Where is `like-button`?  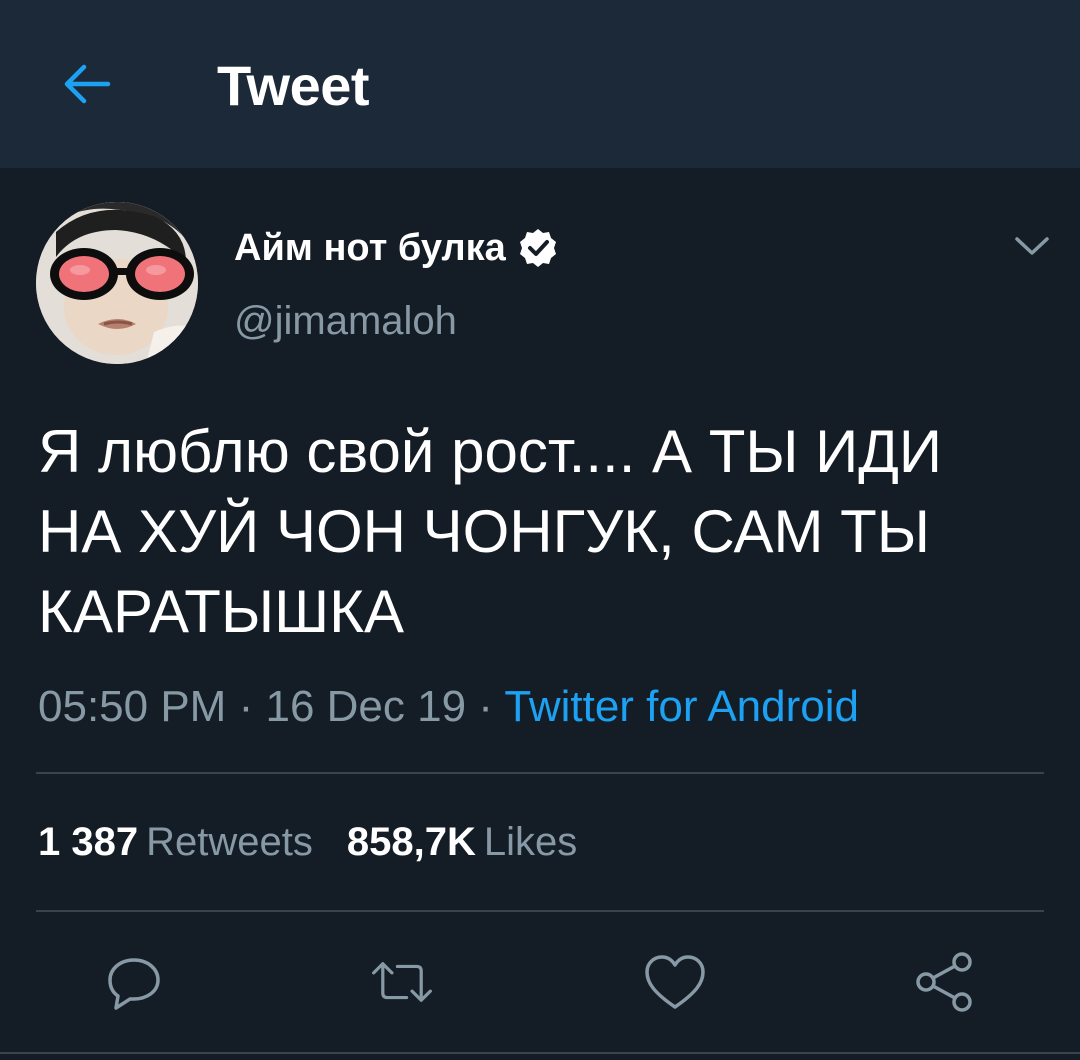 like-button is located at coordinates (675, 982).